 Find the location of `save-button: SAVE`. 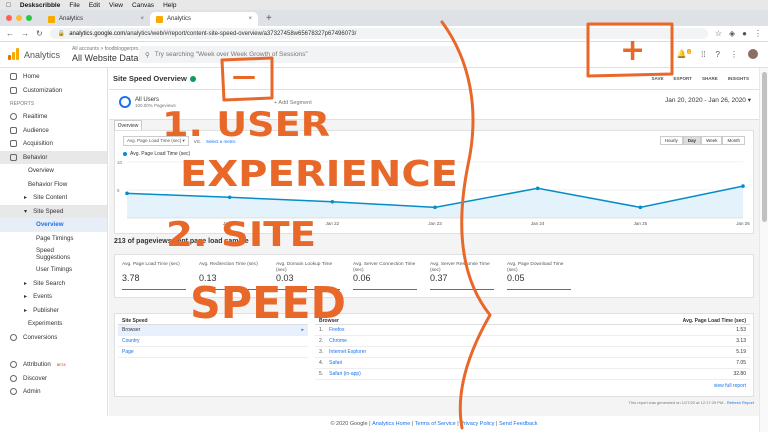

save-button: SAVE is located at coordinates (658, 78).